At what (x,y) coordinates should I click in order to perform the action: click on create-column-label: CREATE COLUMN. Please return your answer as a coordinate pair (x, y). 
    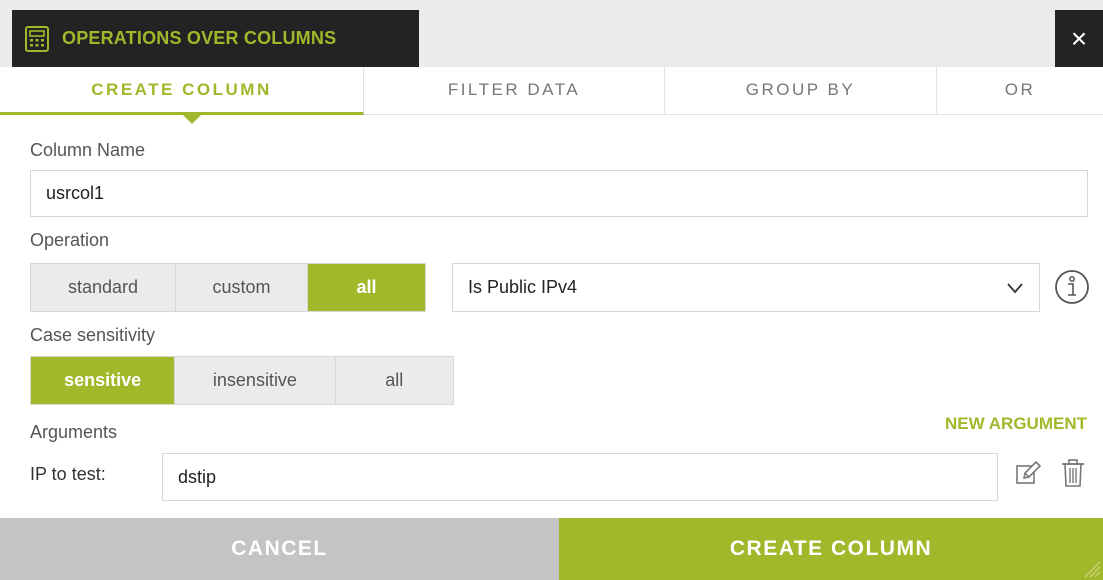
    Looking at the image, I should click on (831, 548).